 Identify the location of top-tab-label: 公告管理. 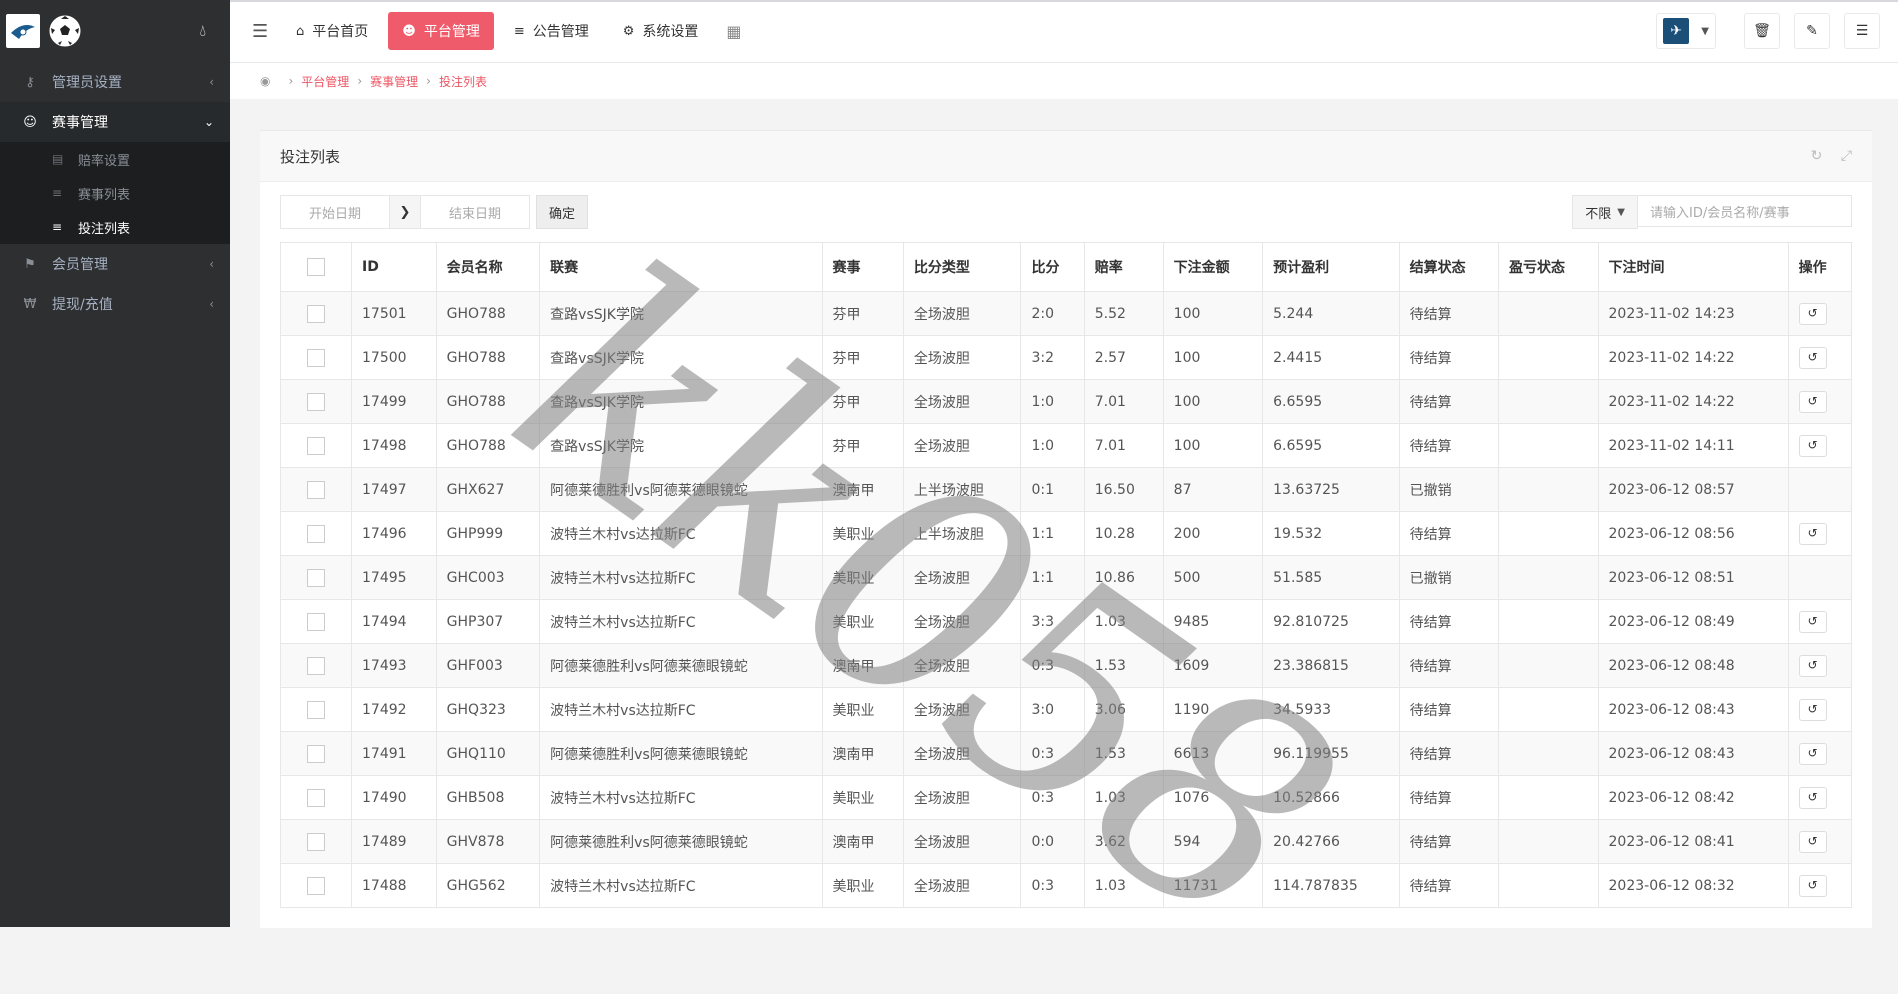
(560, 32).